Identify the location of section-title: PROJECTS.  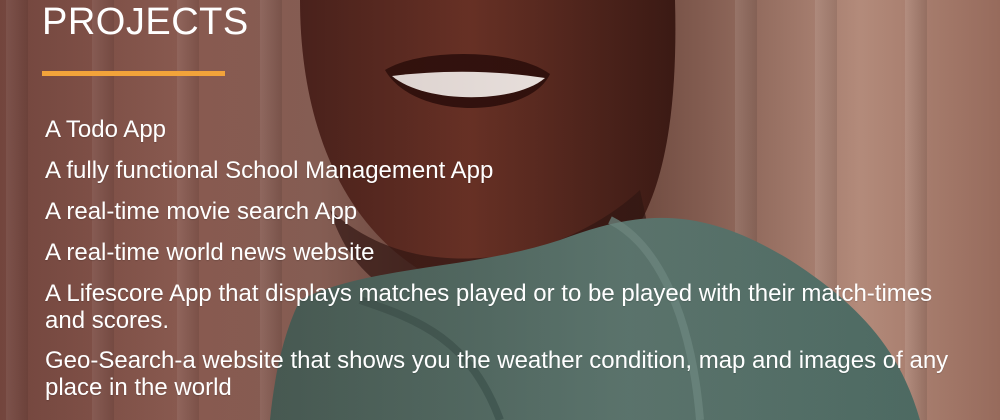
(145, 22).